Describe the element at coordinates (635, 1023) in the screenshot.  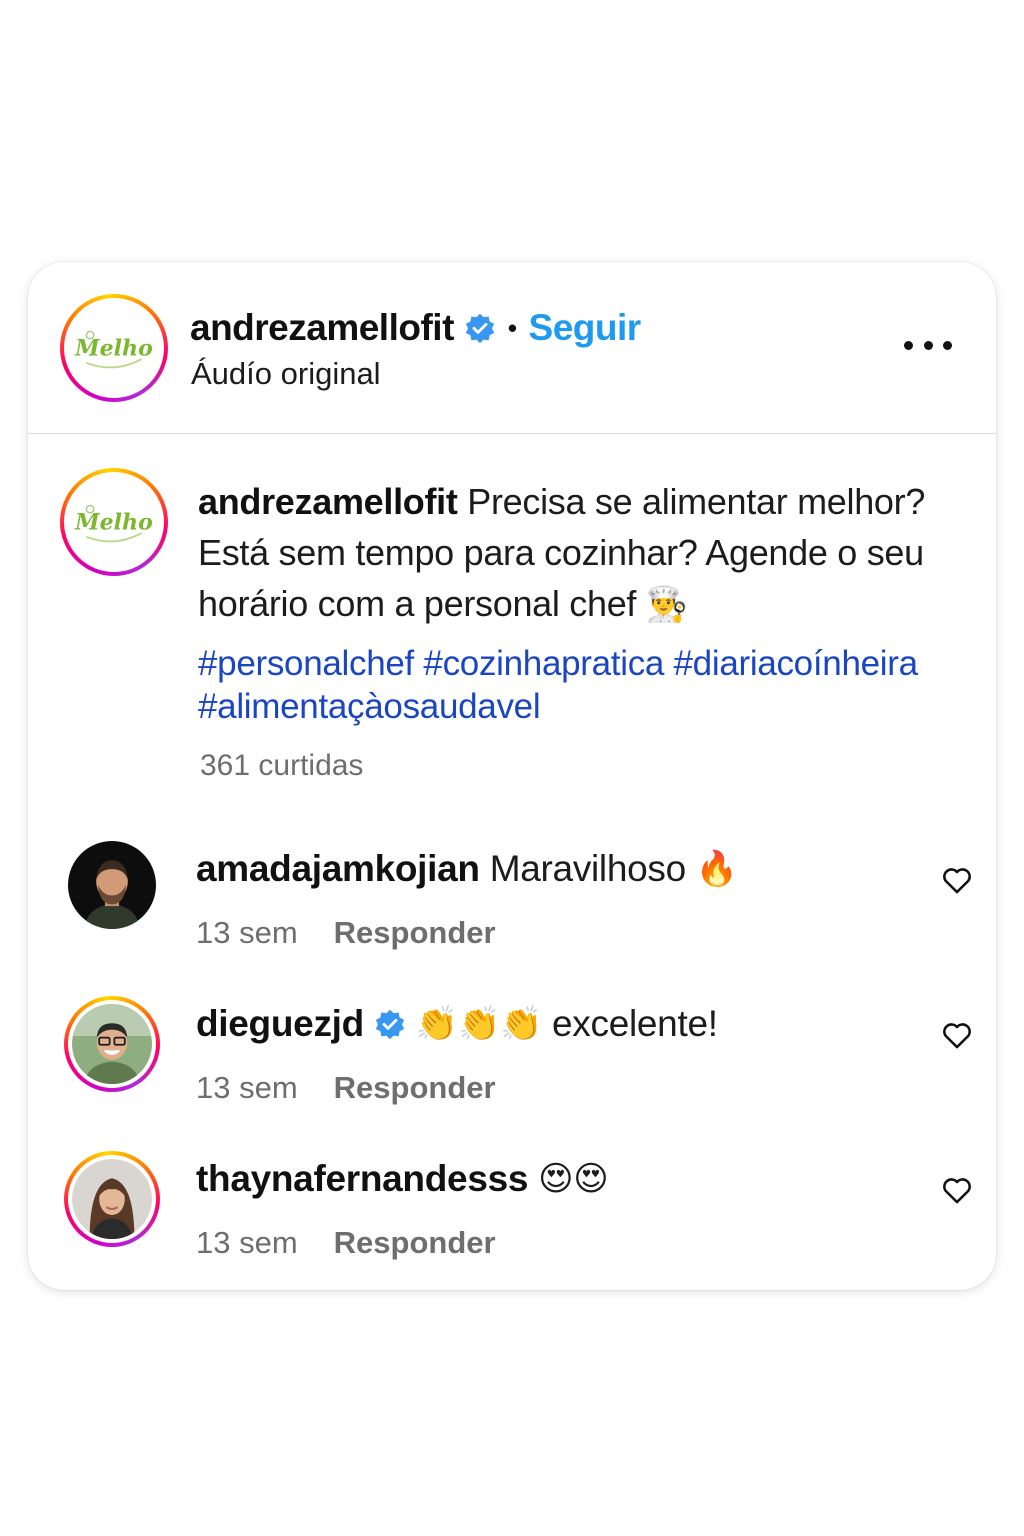
I see `comment-body: excelente!` at that location.